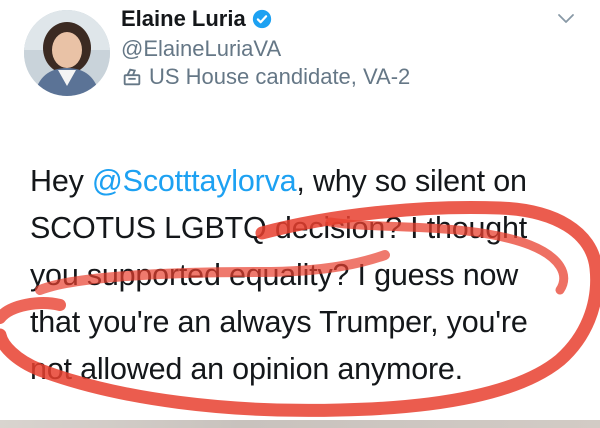  I want to click on media-preview-edge, so click(300, 424).